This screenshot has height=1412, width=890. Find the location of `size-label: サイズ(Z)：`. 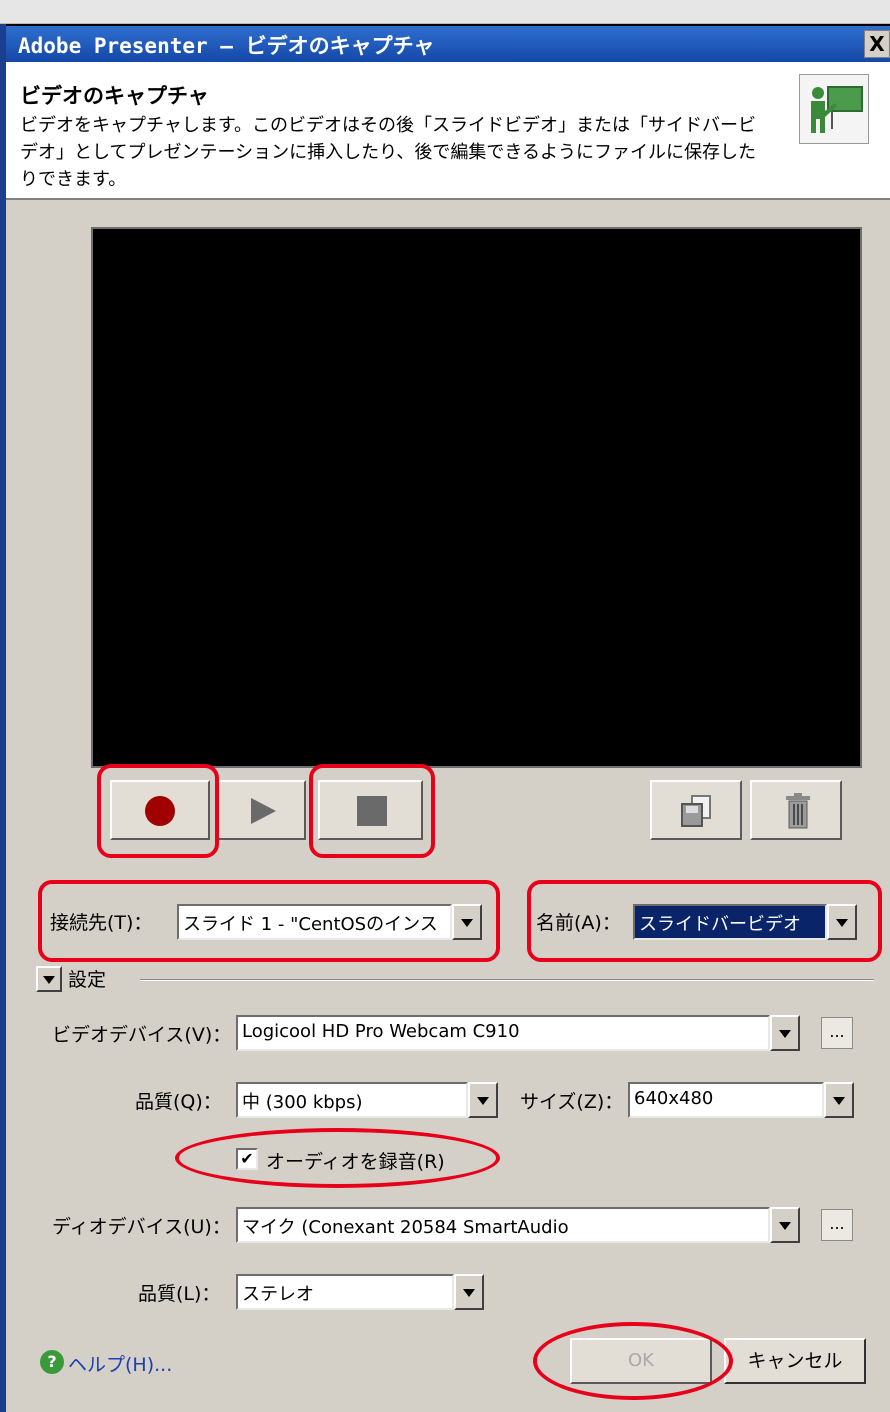

size-label: サイズ(Z)： is located at coordinates (572, 1102).